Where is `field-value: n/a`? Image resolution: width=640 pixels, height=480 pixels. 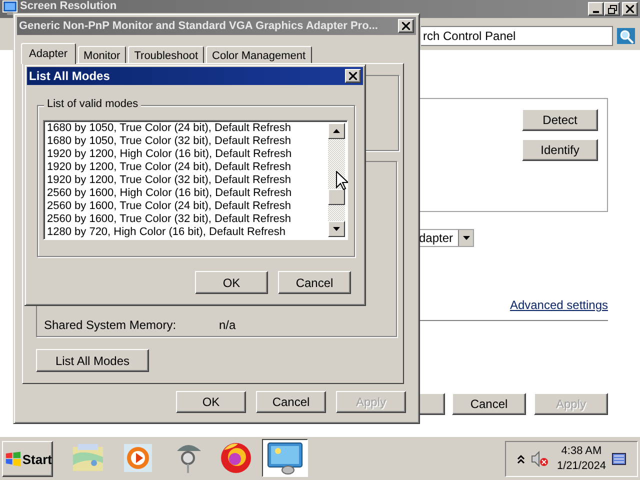 field-value: n/a is located at coordinates (227, 325).